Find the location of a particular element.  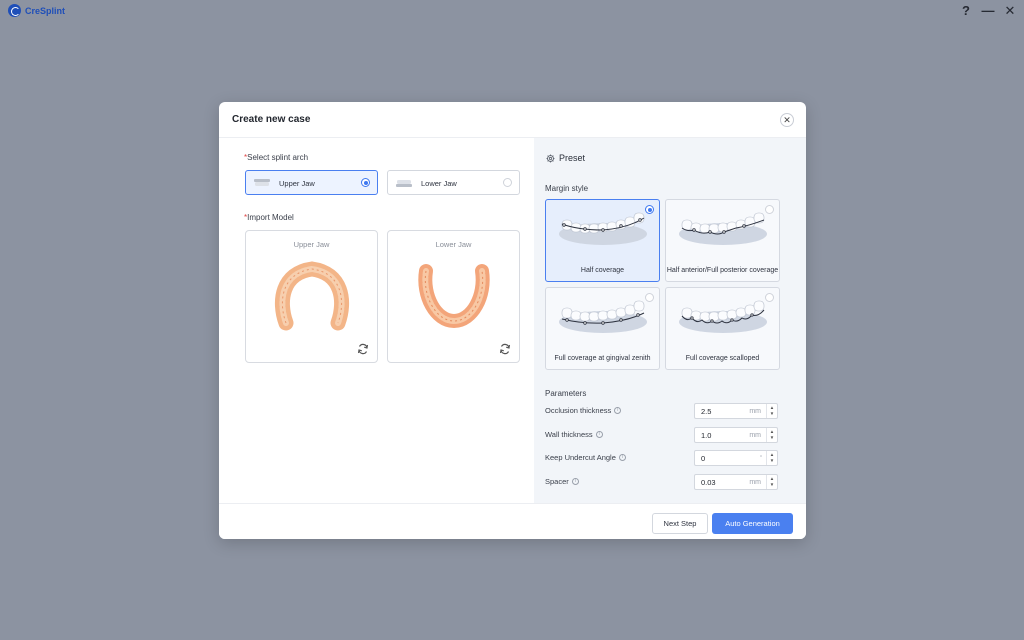

next-step-button: Next Step is located at coordinates (680, 523).